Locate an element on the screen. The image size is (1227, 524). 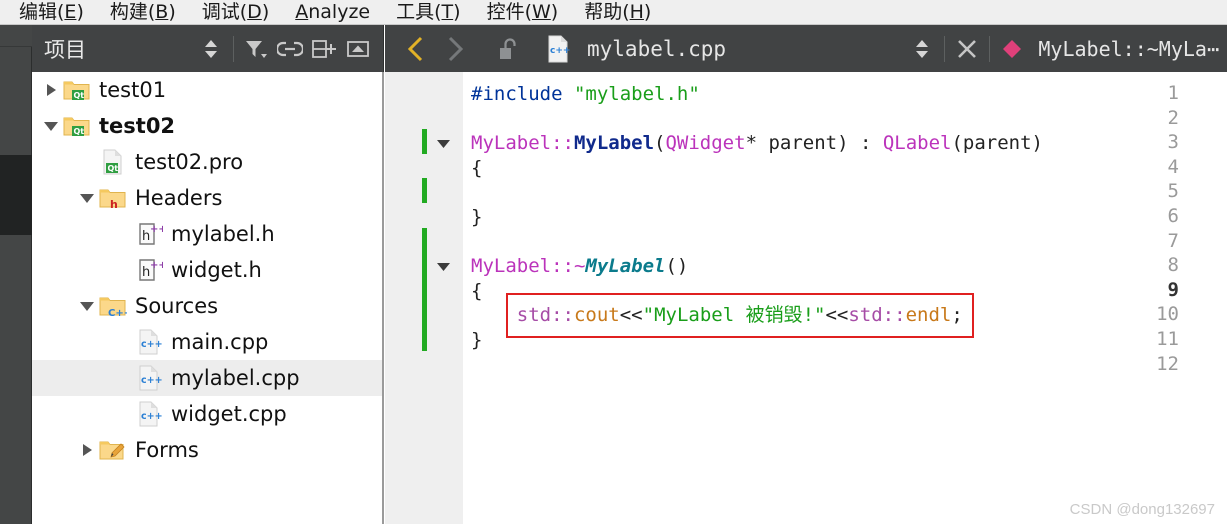
tree-item-widget-h: h ++ widget.h is located at coordinates (207, 270).